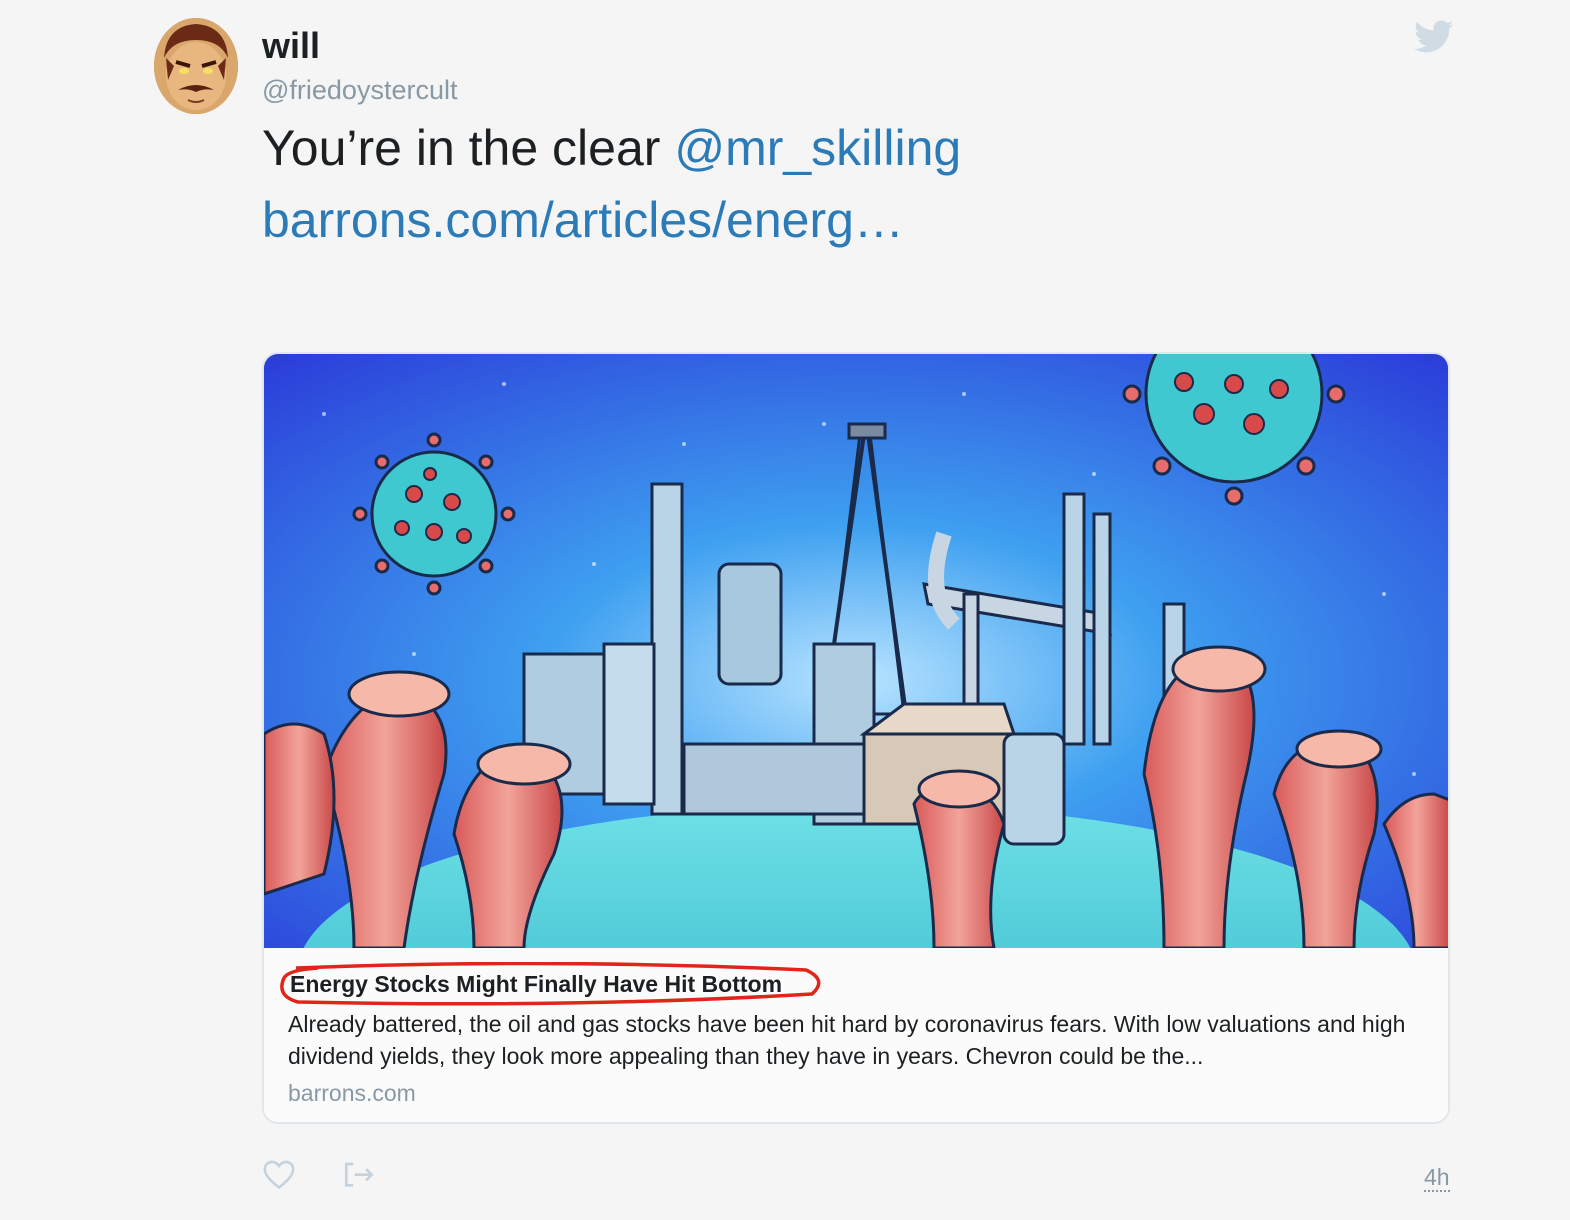  Describe the element at coordinates (1434, 37) in the screenshot. I see `twitter-bird-icon` at that location.